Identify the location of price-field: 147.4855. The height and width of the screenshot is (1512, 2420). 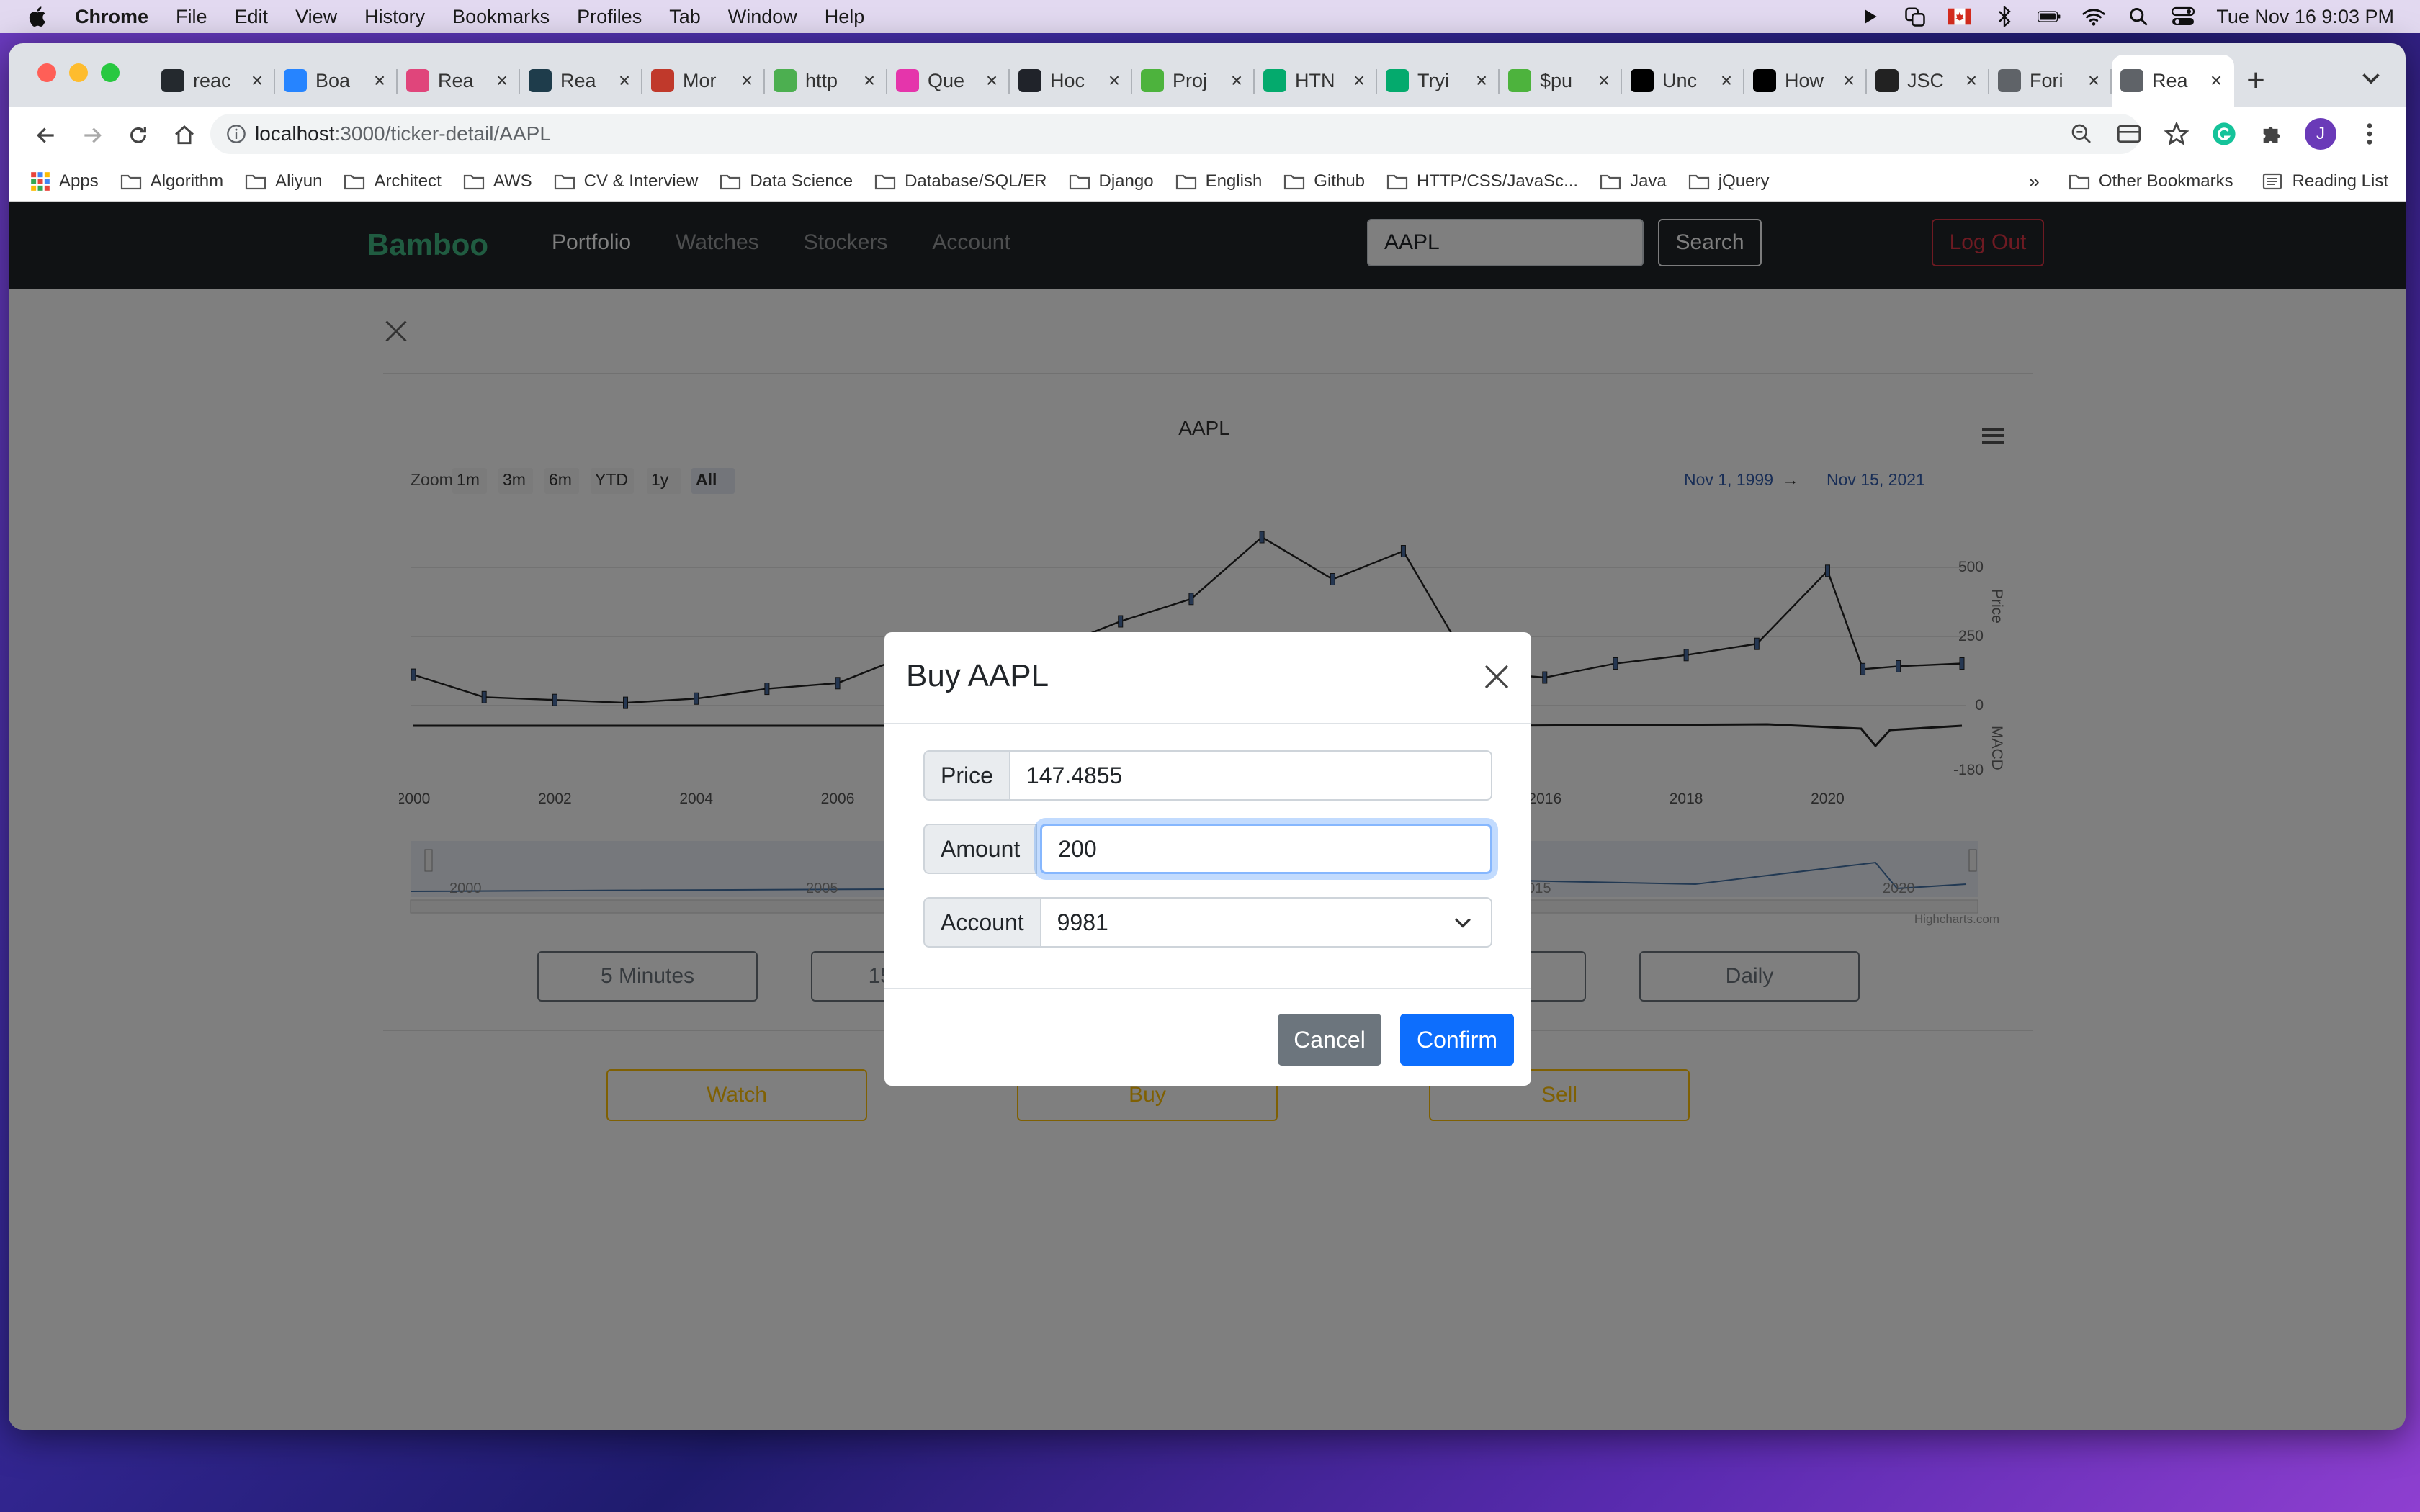
(1251, 775).